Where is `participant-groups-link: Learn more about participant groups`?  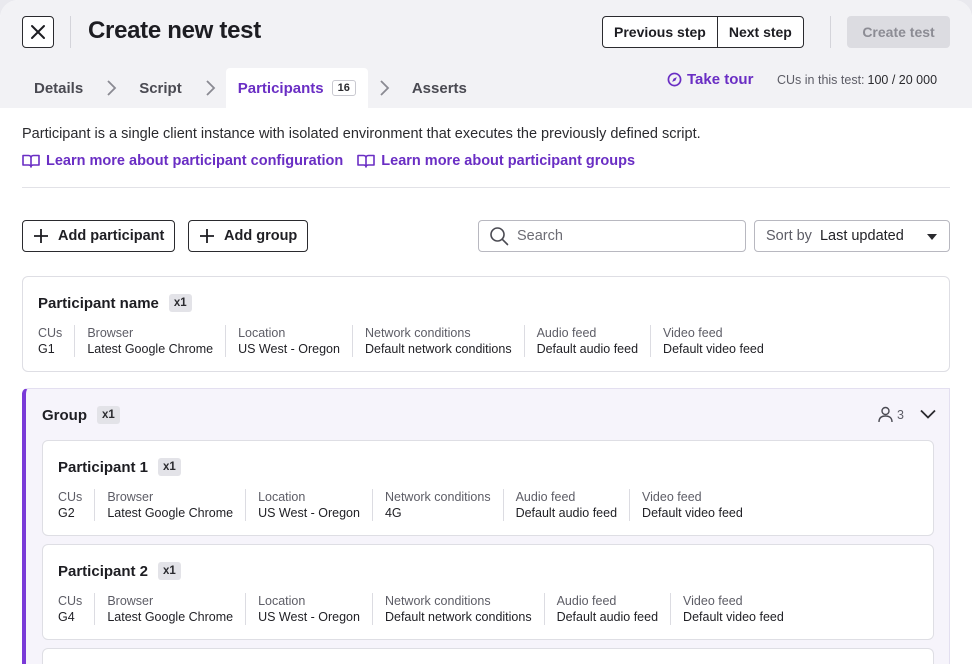
participant-groups-link: Learn more about participant groups is located at coordinates (496, 161).